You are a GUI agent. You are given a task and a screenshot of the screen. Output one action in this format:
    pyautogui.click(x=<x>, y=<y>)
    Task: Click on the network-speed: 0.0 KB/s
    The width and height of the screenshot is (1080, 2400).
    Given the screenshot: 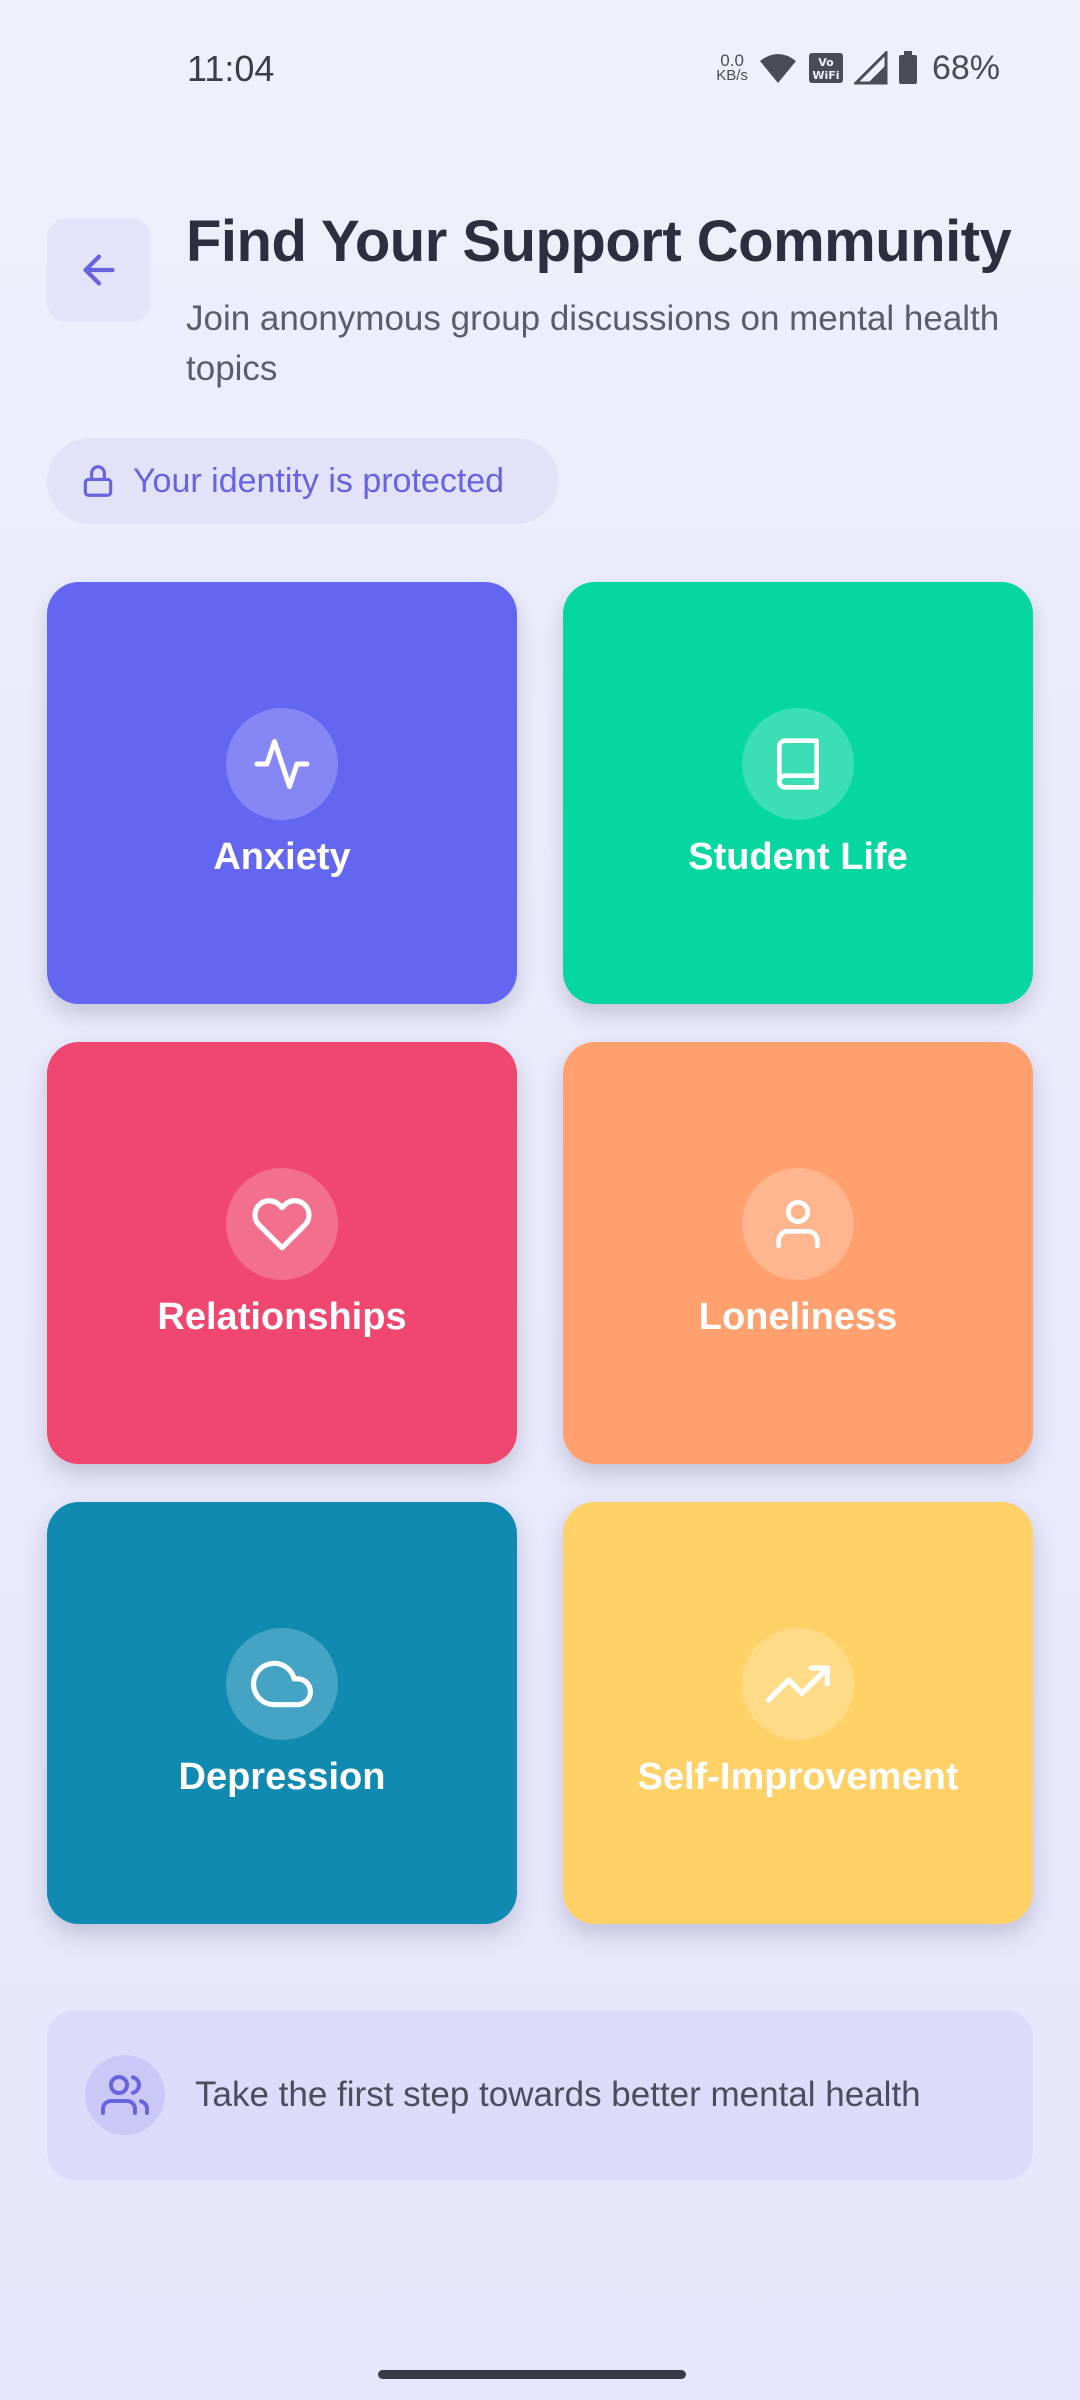 What is the action you would take?
    pyautogui.click(x=732, y=67)
    